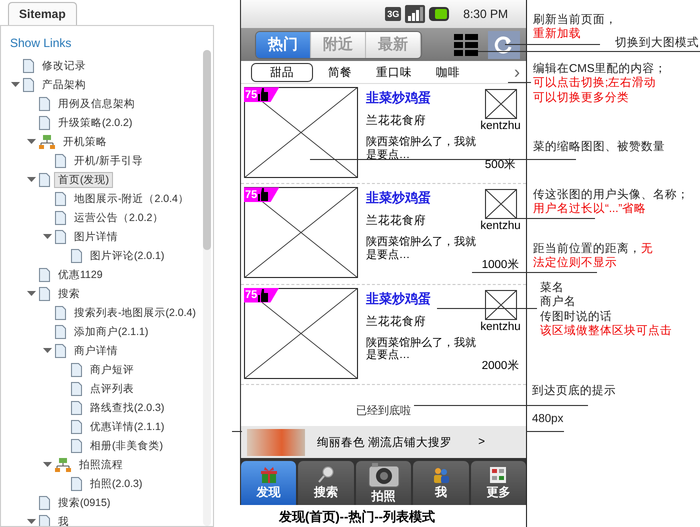 The width and height of the screenshot is (700, 527). I want to click on sitemap-item: 升级策略(2.0.2), so click(95, 122).